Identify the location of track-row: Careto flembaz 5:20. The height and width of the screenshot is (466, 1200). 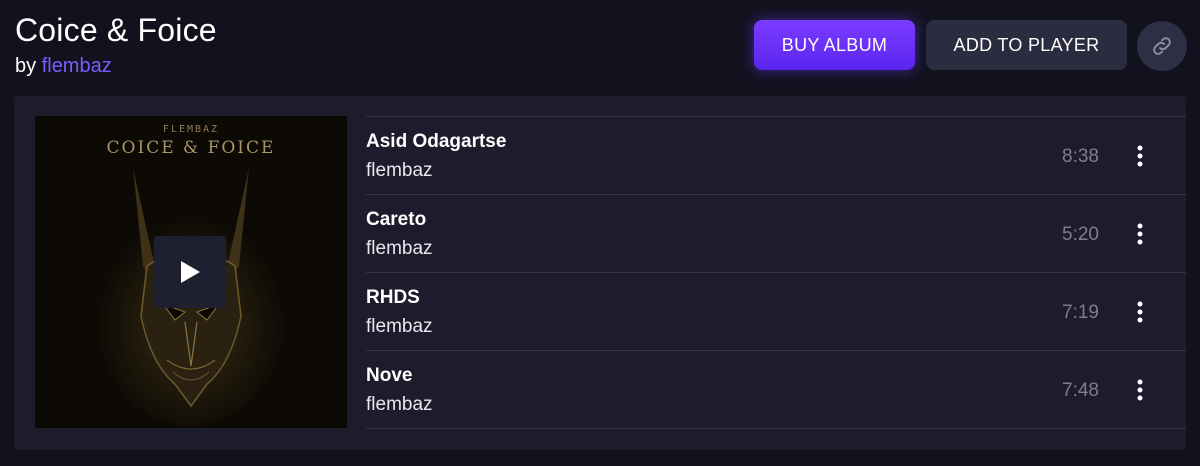
(776, 234).